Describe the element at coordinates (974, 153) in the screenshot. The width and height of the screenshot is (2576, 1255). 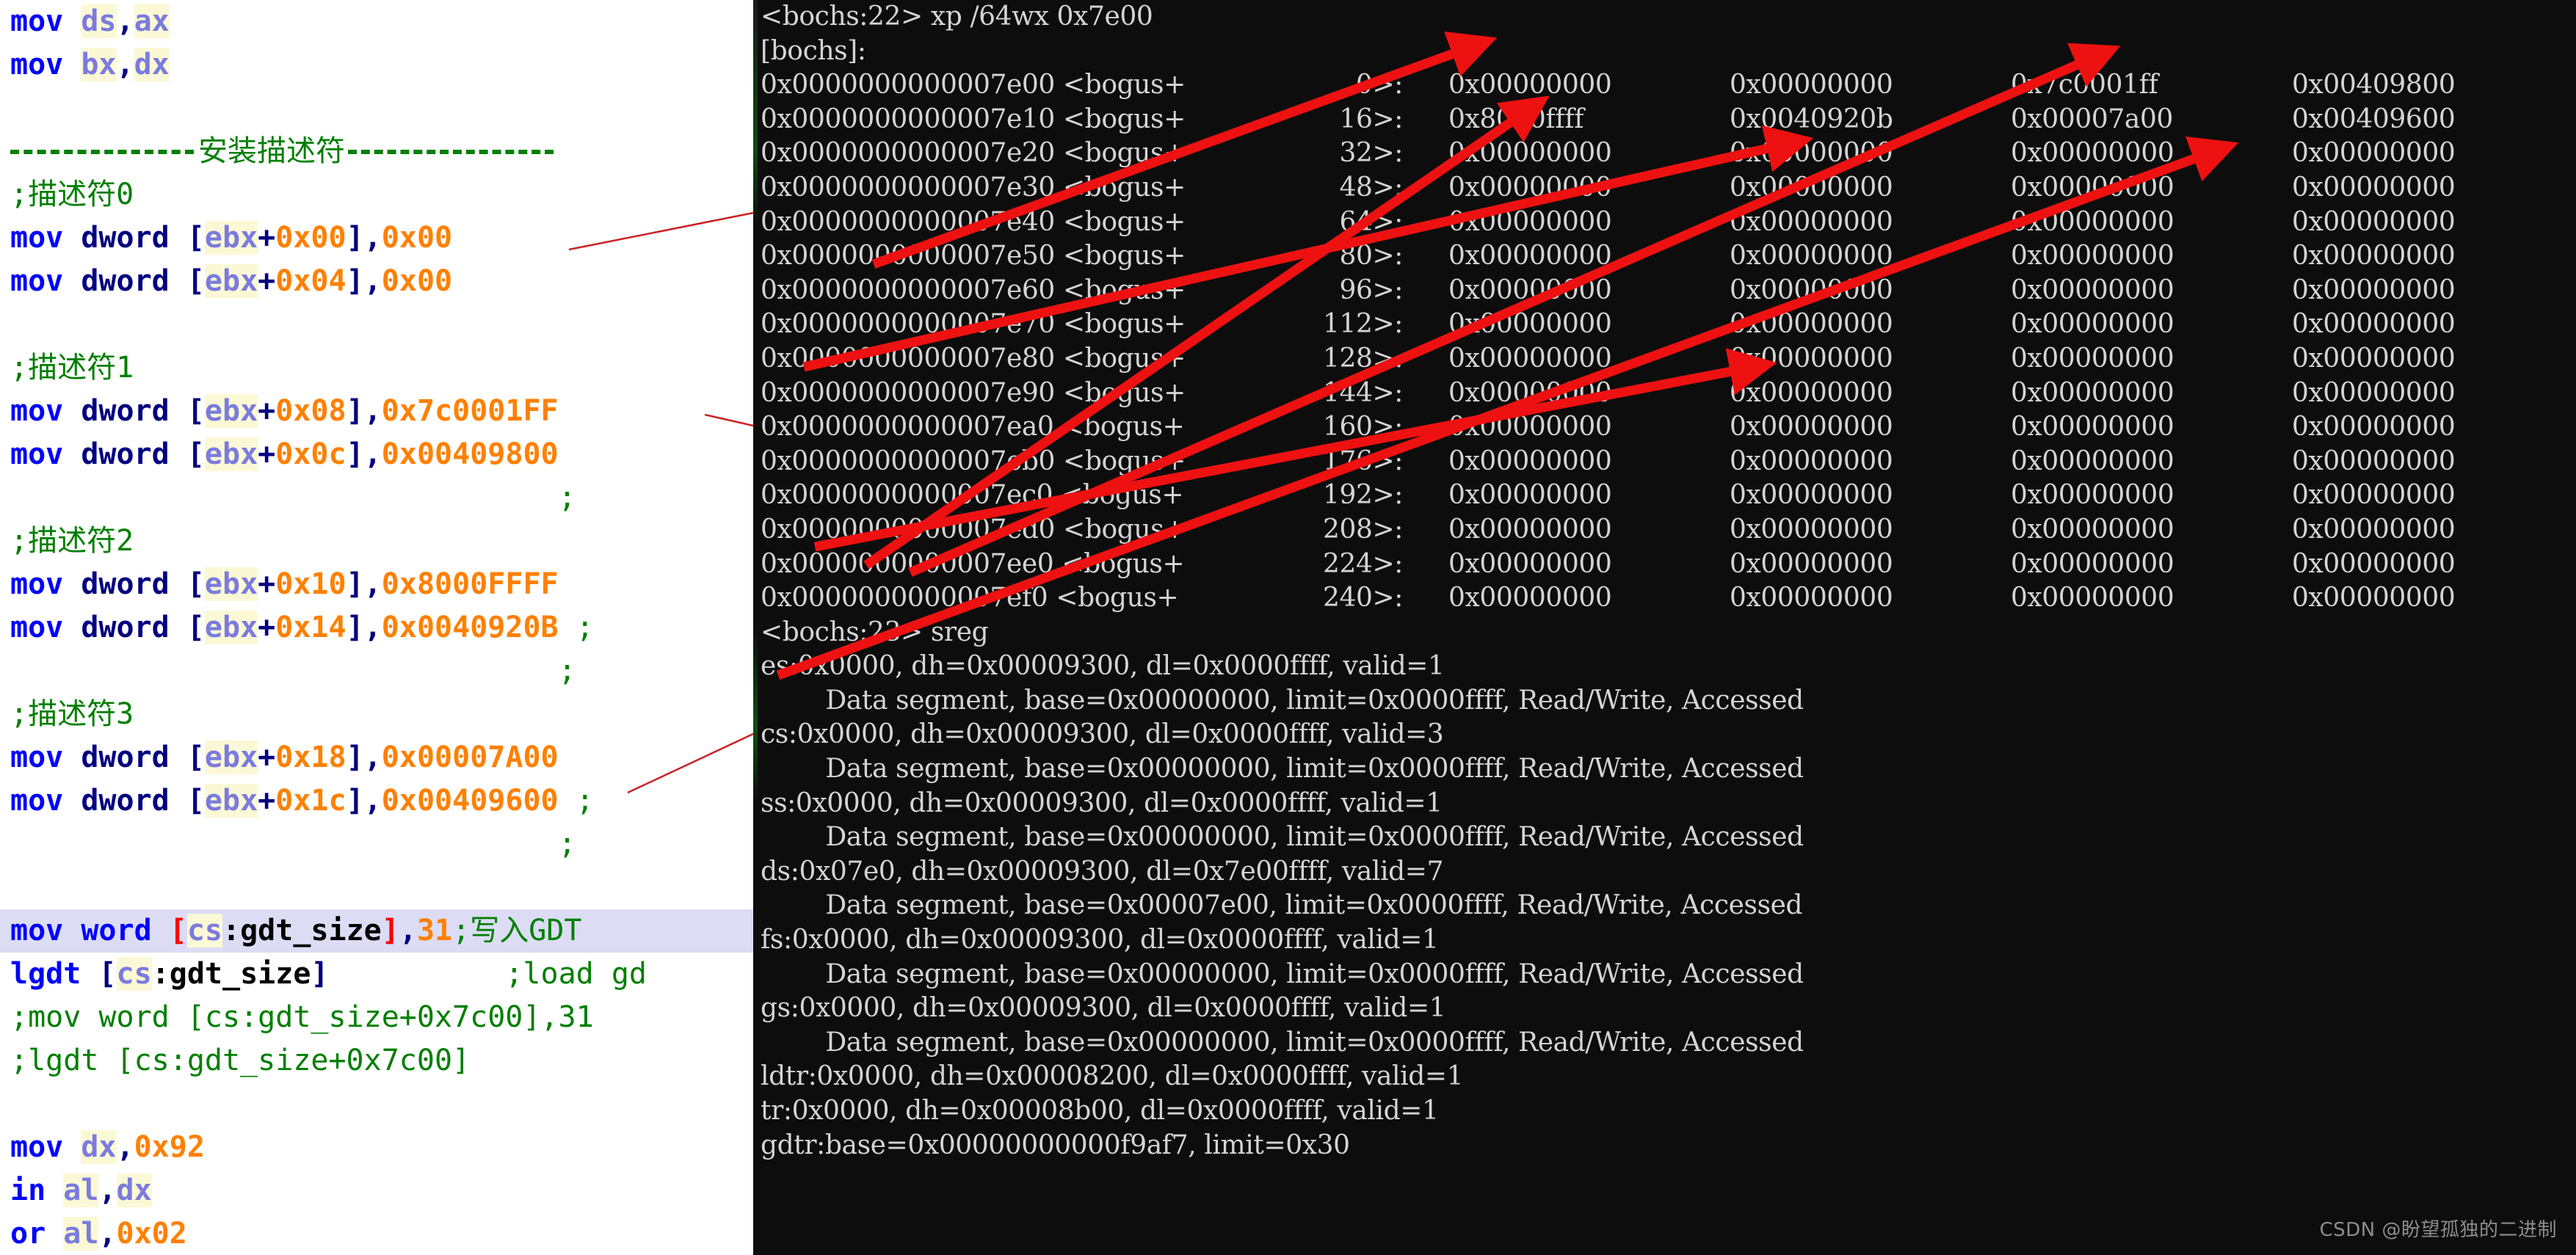
I see `memory-address: 0x0000000000007e20 <bogus+` at that location.